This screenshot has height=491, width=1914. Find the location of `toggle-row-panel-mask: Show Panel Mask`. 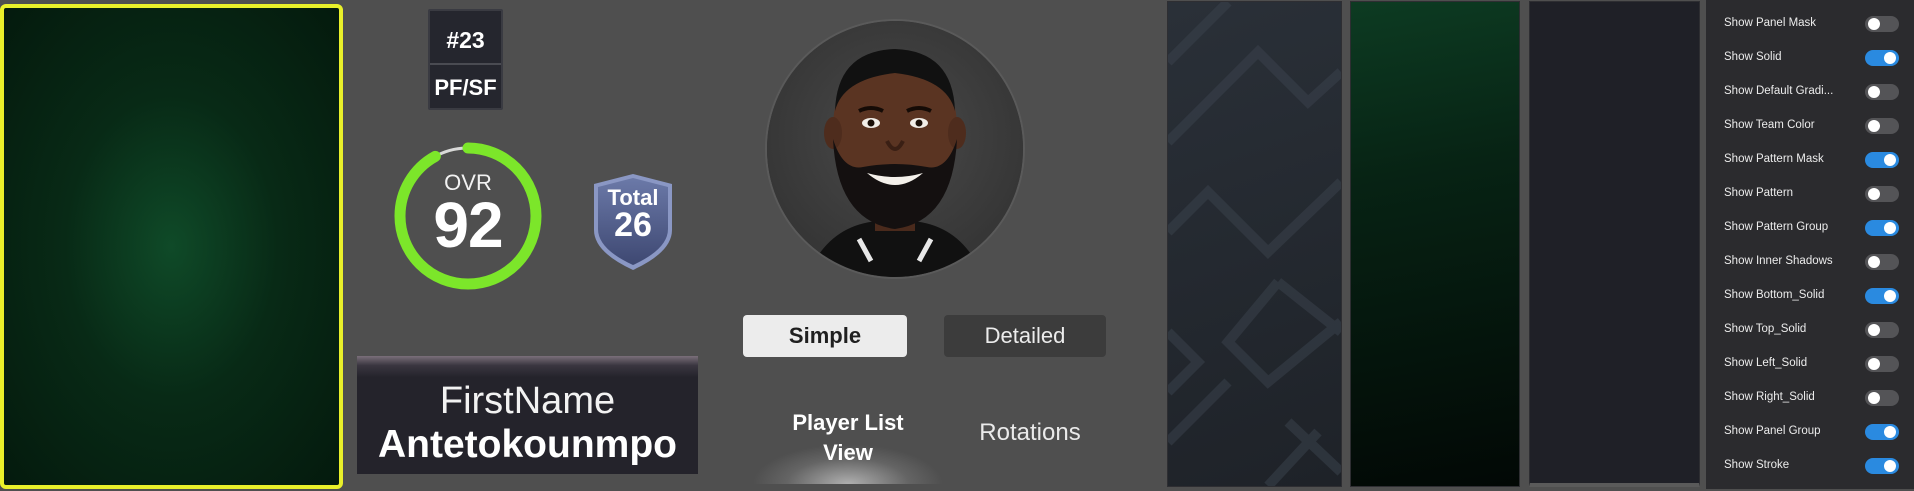

toggle-row-panel-mask: Show Panel Mask is located at coordinates (1813, 24).